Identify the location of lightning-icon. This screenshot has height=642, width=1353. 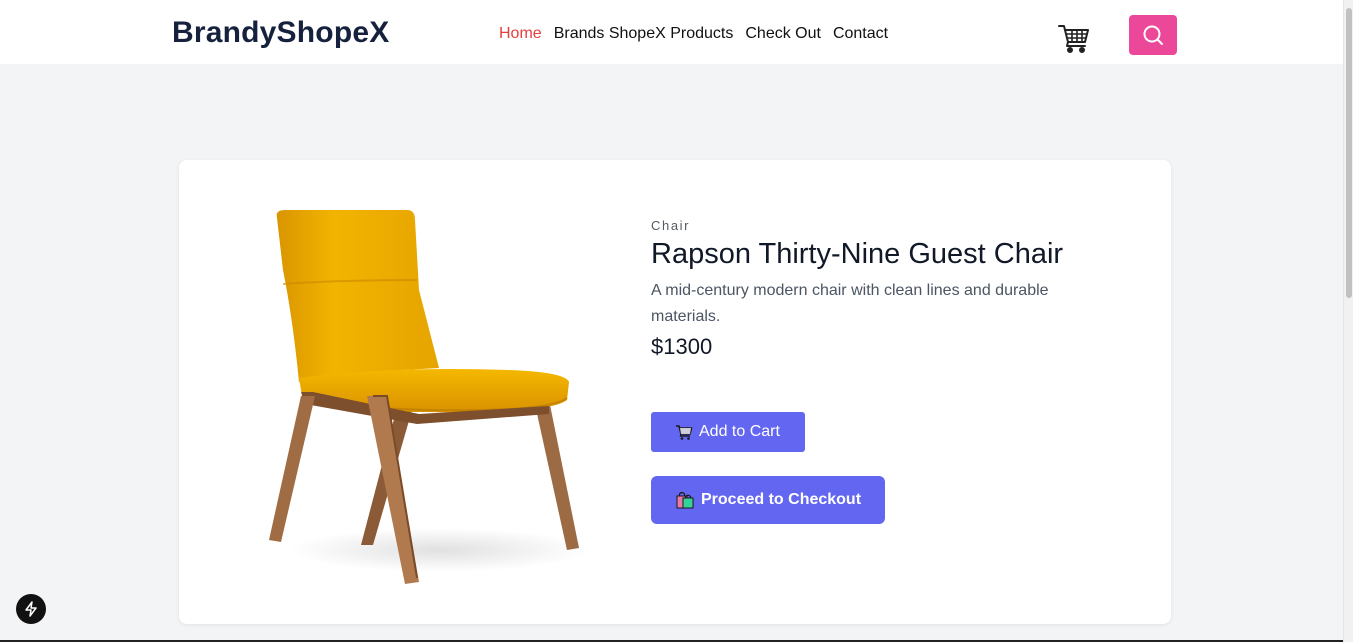
(31, 609).